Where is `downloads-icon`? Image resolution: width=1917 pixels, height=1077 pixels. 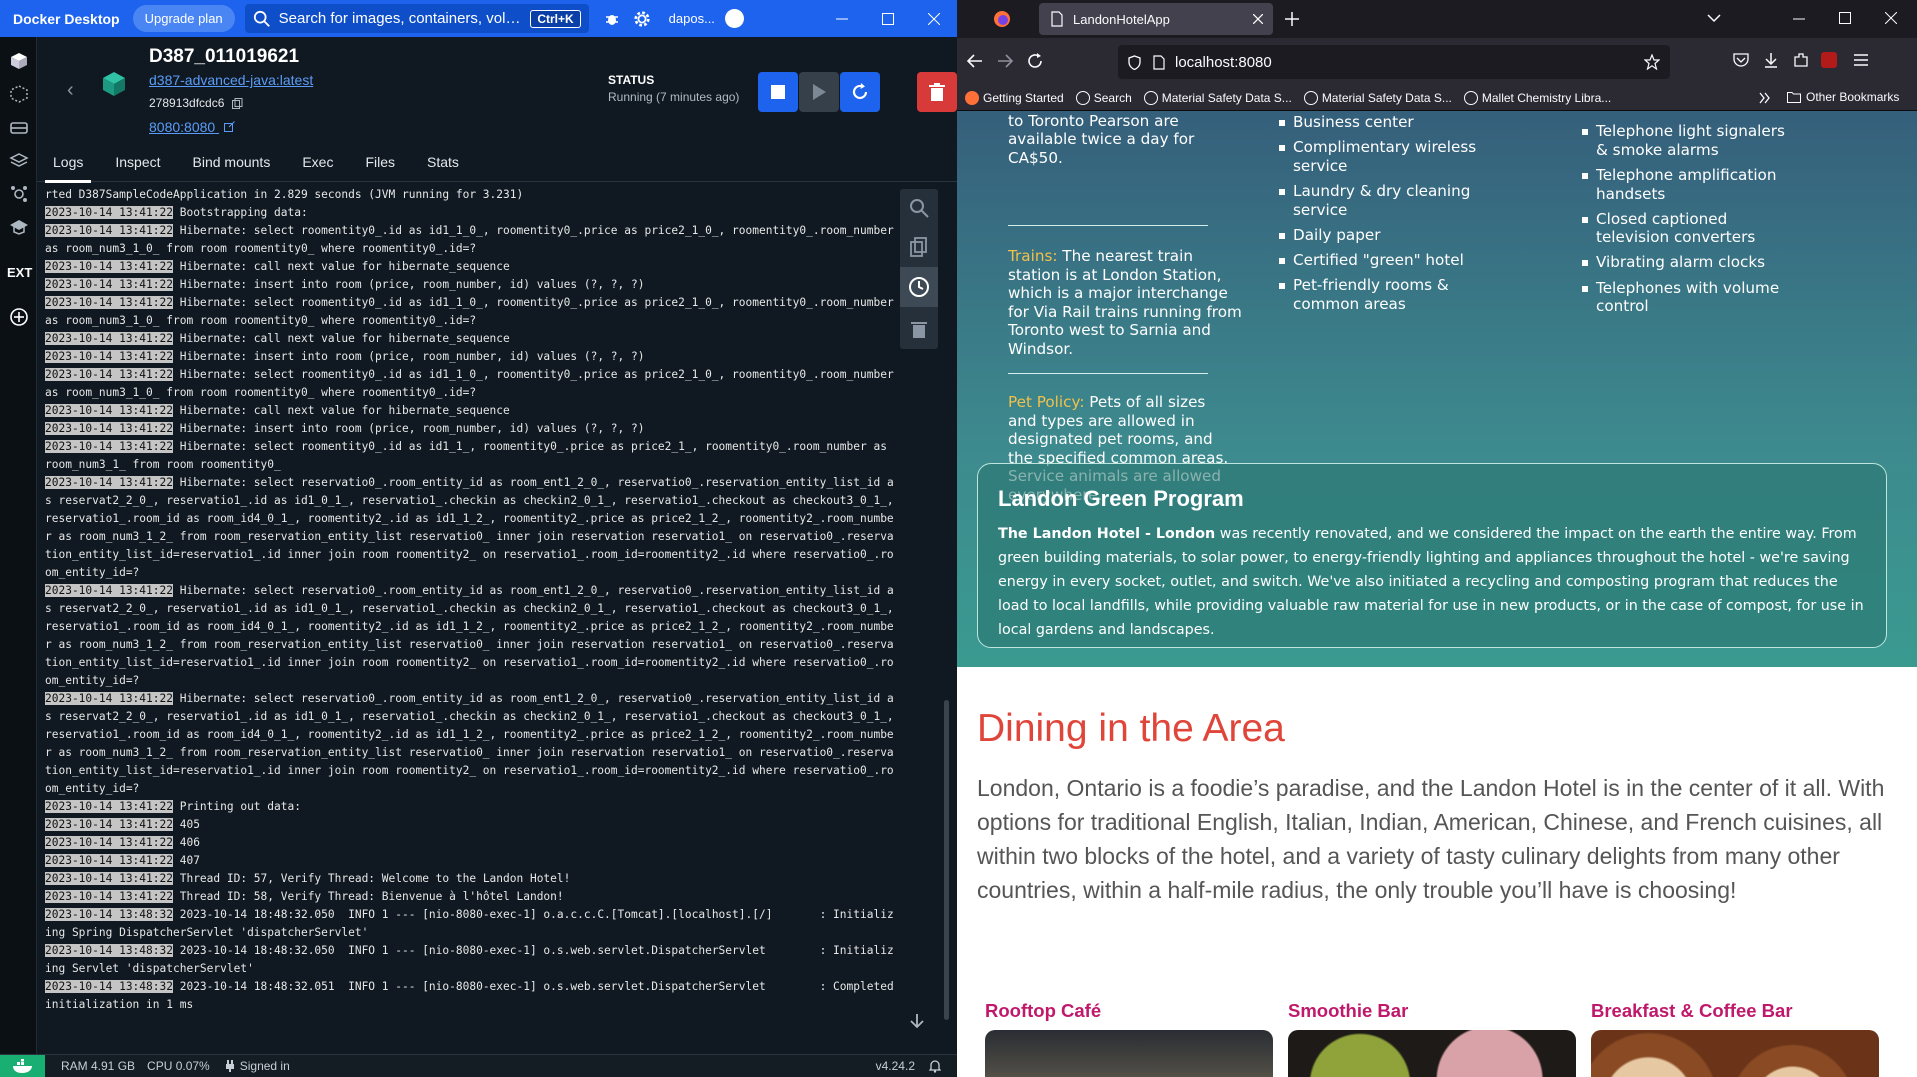 downloads-icon is located at coordinates (1771, 60).